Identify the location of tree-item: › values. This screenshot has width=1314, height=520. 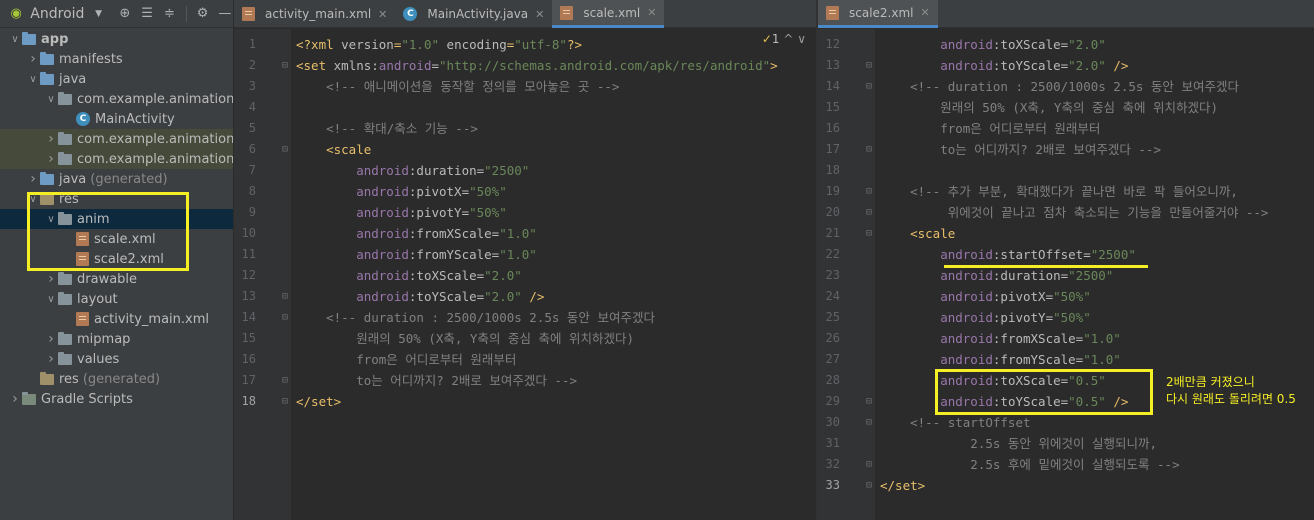
(116, 359).